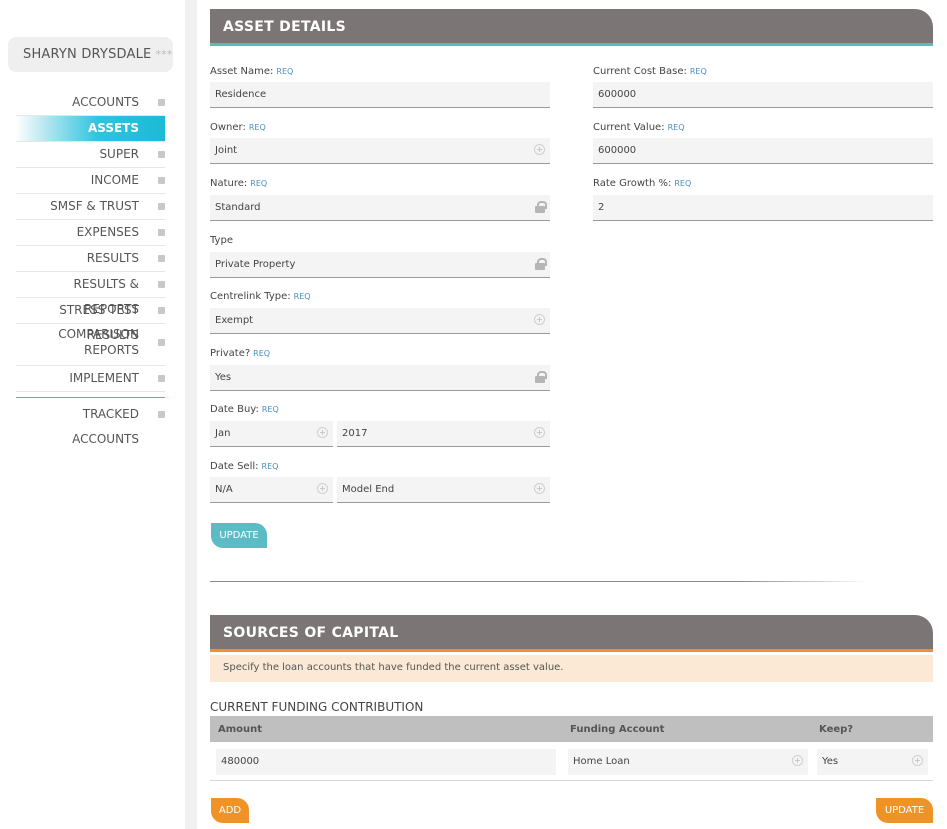  Describe the element at coordinates (904, 810) in the screenshot. I see `sources-update-button: UPDATE` at that location.